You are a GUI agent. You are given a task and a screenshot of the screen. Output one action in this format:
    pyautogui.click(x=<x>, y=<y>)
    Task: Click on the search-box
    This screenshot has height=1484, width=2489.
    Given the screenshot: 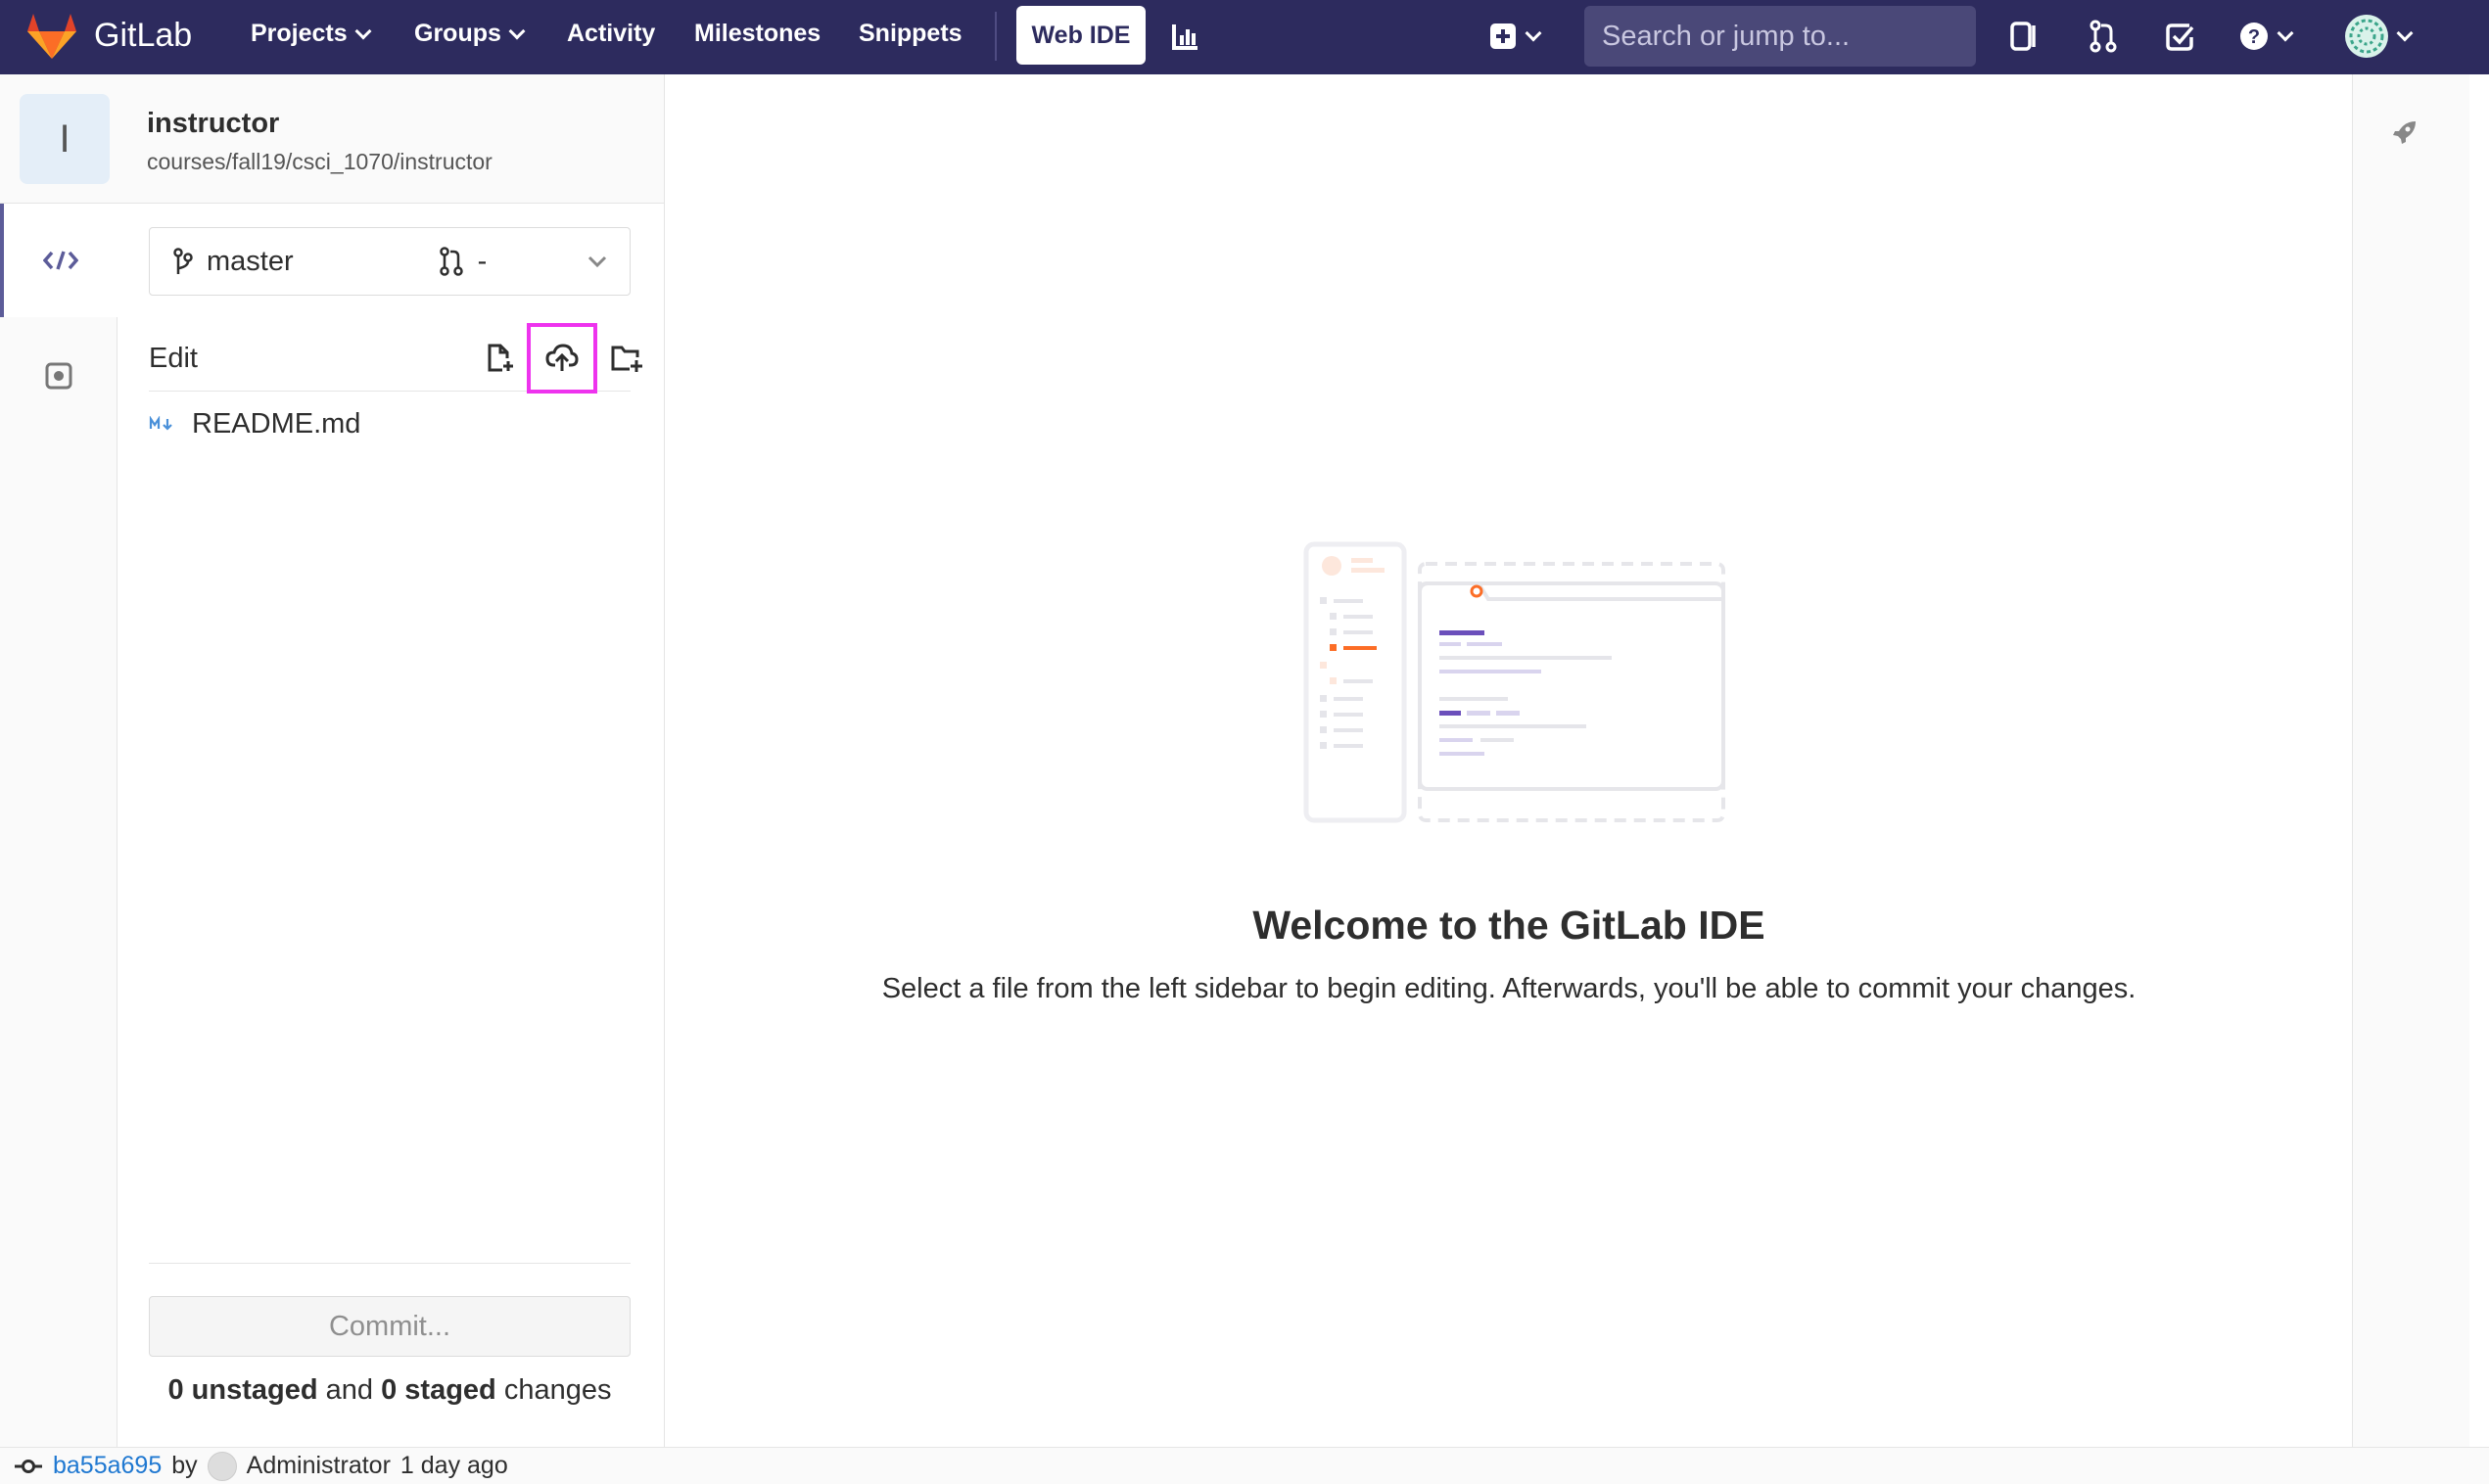 What is the action you would take?
    pyautogui.click(x=1780, y=36)
    